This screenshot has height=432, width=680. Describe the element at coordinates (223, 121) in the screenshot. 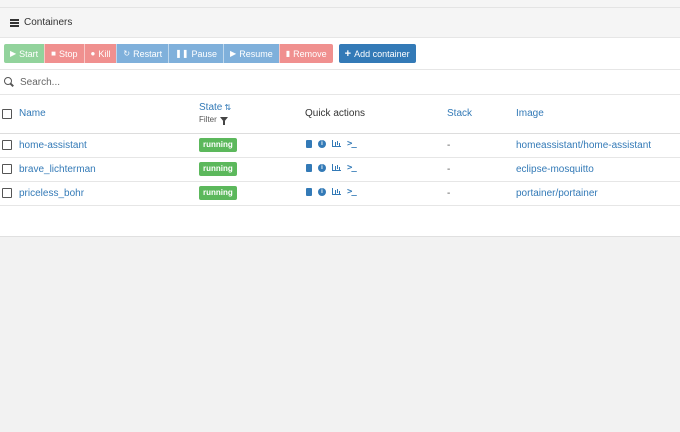

I see `filter-icon` at that location.